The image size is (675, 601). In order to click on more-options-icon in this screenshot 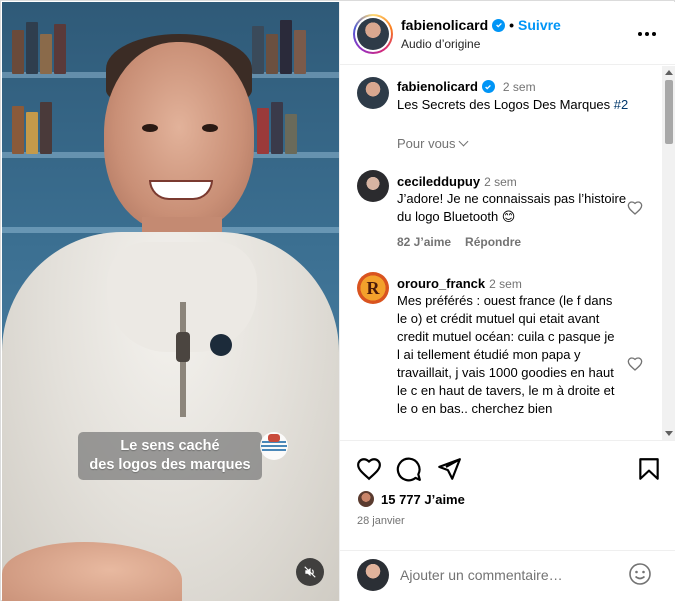, I will do `click(649, 34)`.